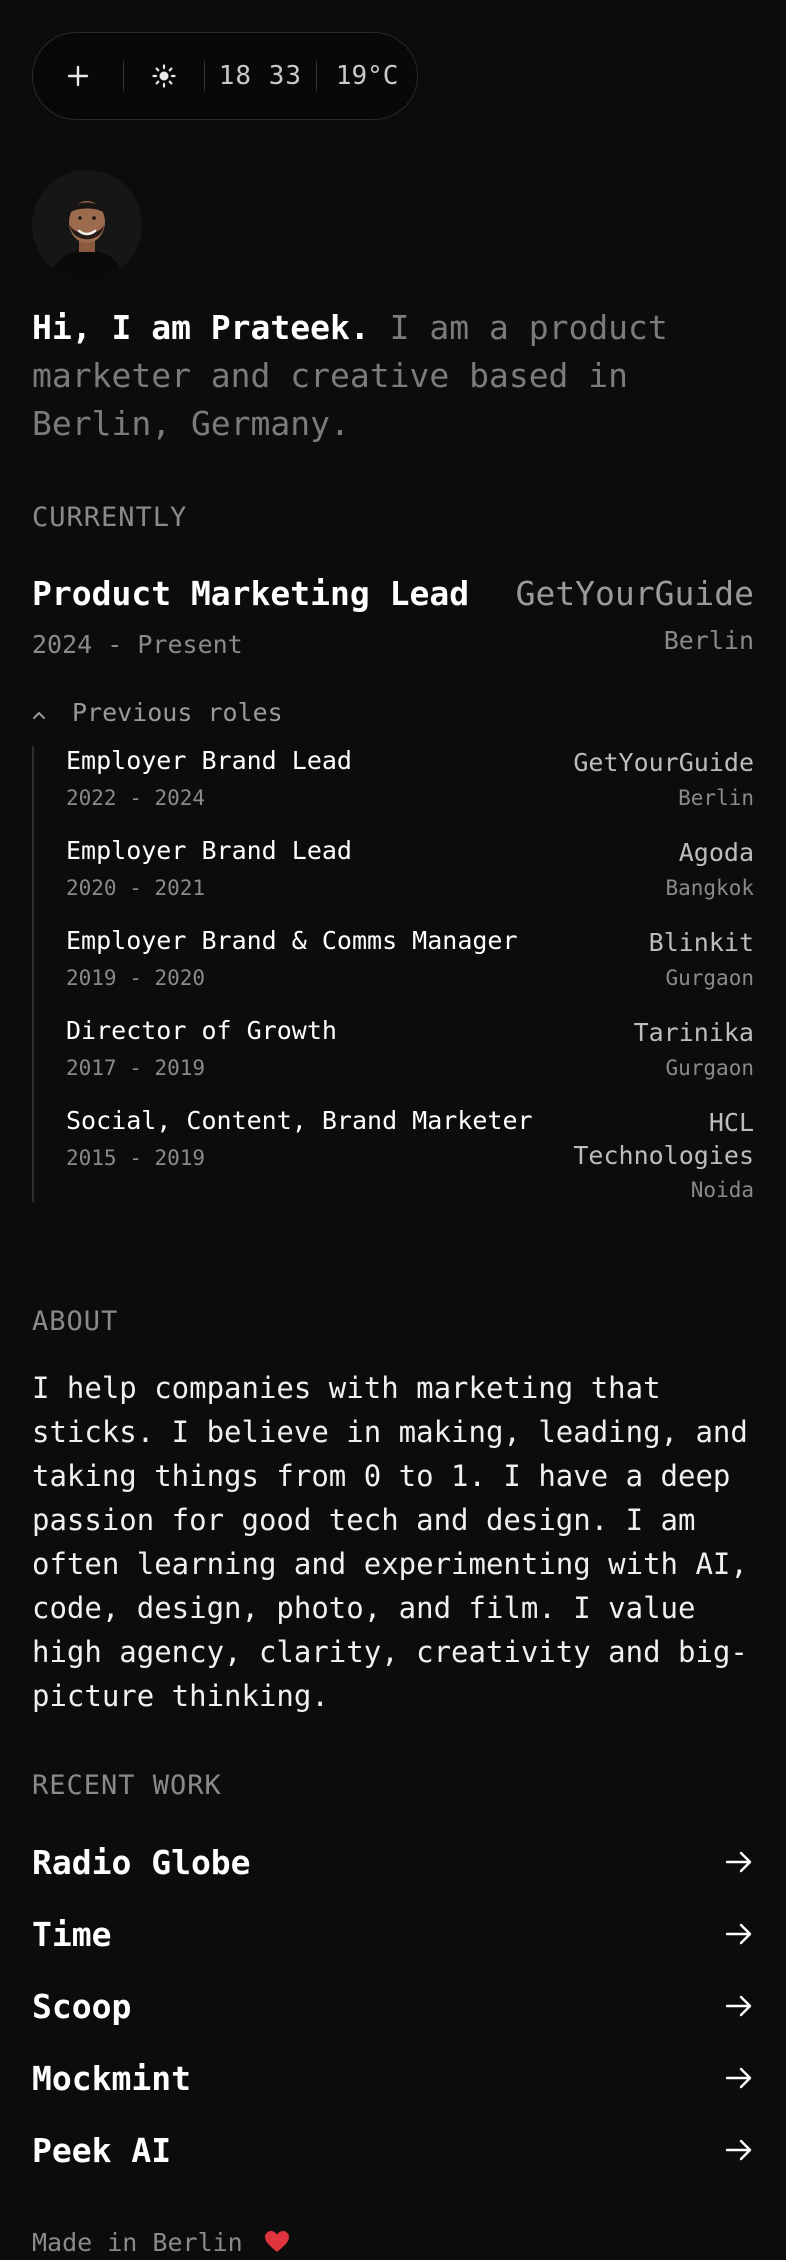 The width and height of the screenshot is (786, 2260). I want to click on recent-work-list: Radio Globe Time Scoop Mockmint Peek AI, so click(393, 2006).